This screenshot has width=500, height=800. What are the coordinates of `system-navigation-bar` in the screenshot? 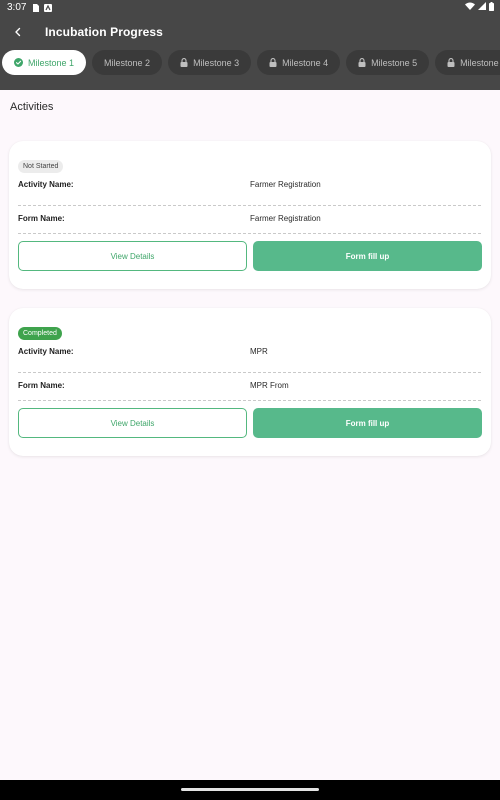 It's located at (250, 790).